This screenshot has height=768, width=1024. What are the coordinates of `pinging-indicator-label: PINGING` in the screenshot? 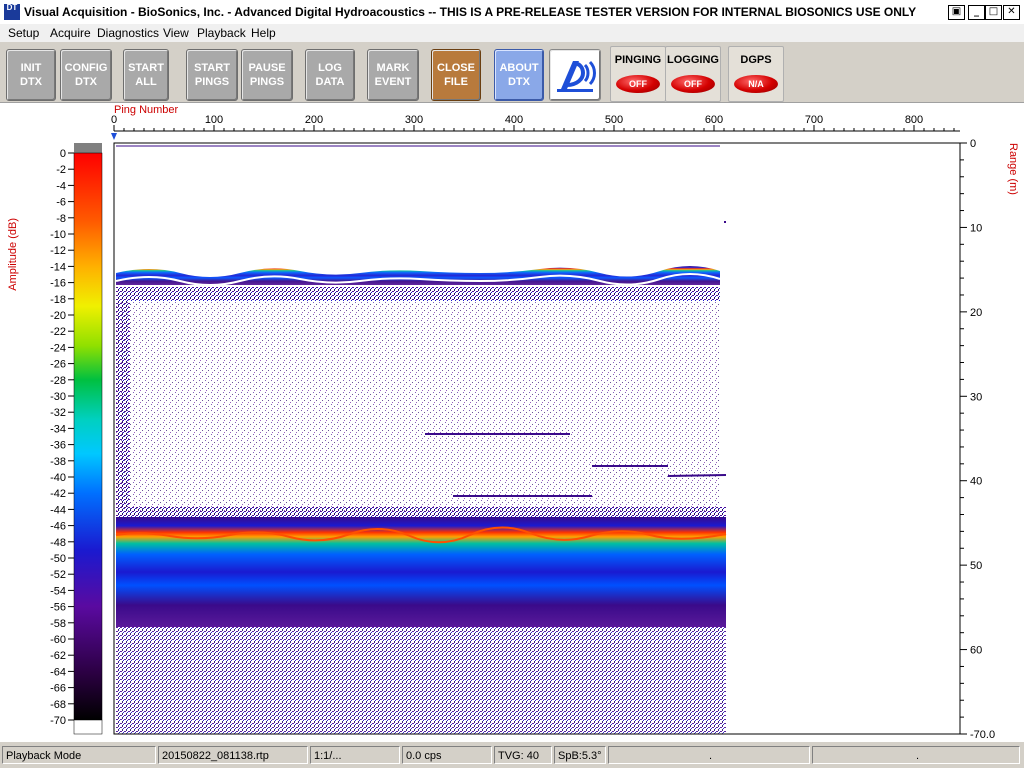 It's located at (638, 60).